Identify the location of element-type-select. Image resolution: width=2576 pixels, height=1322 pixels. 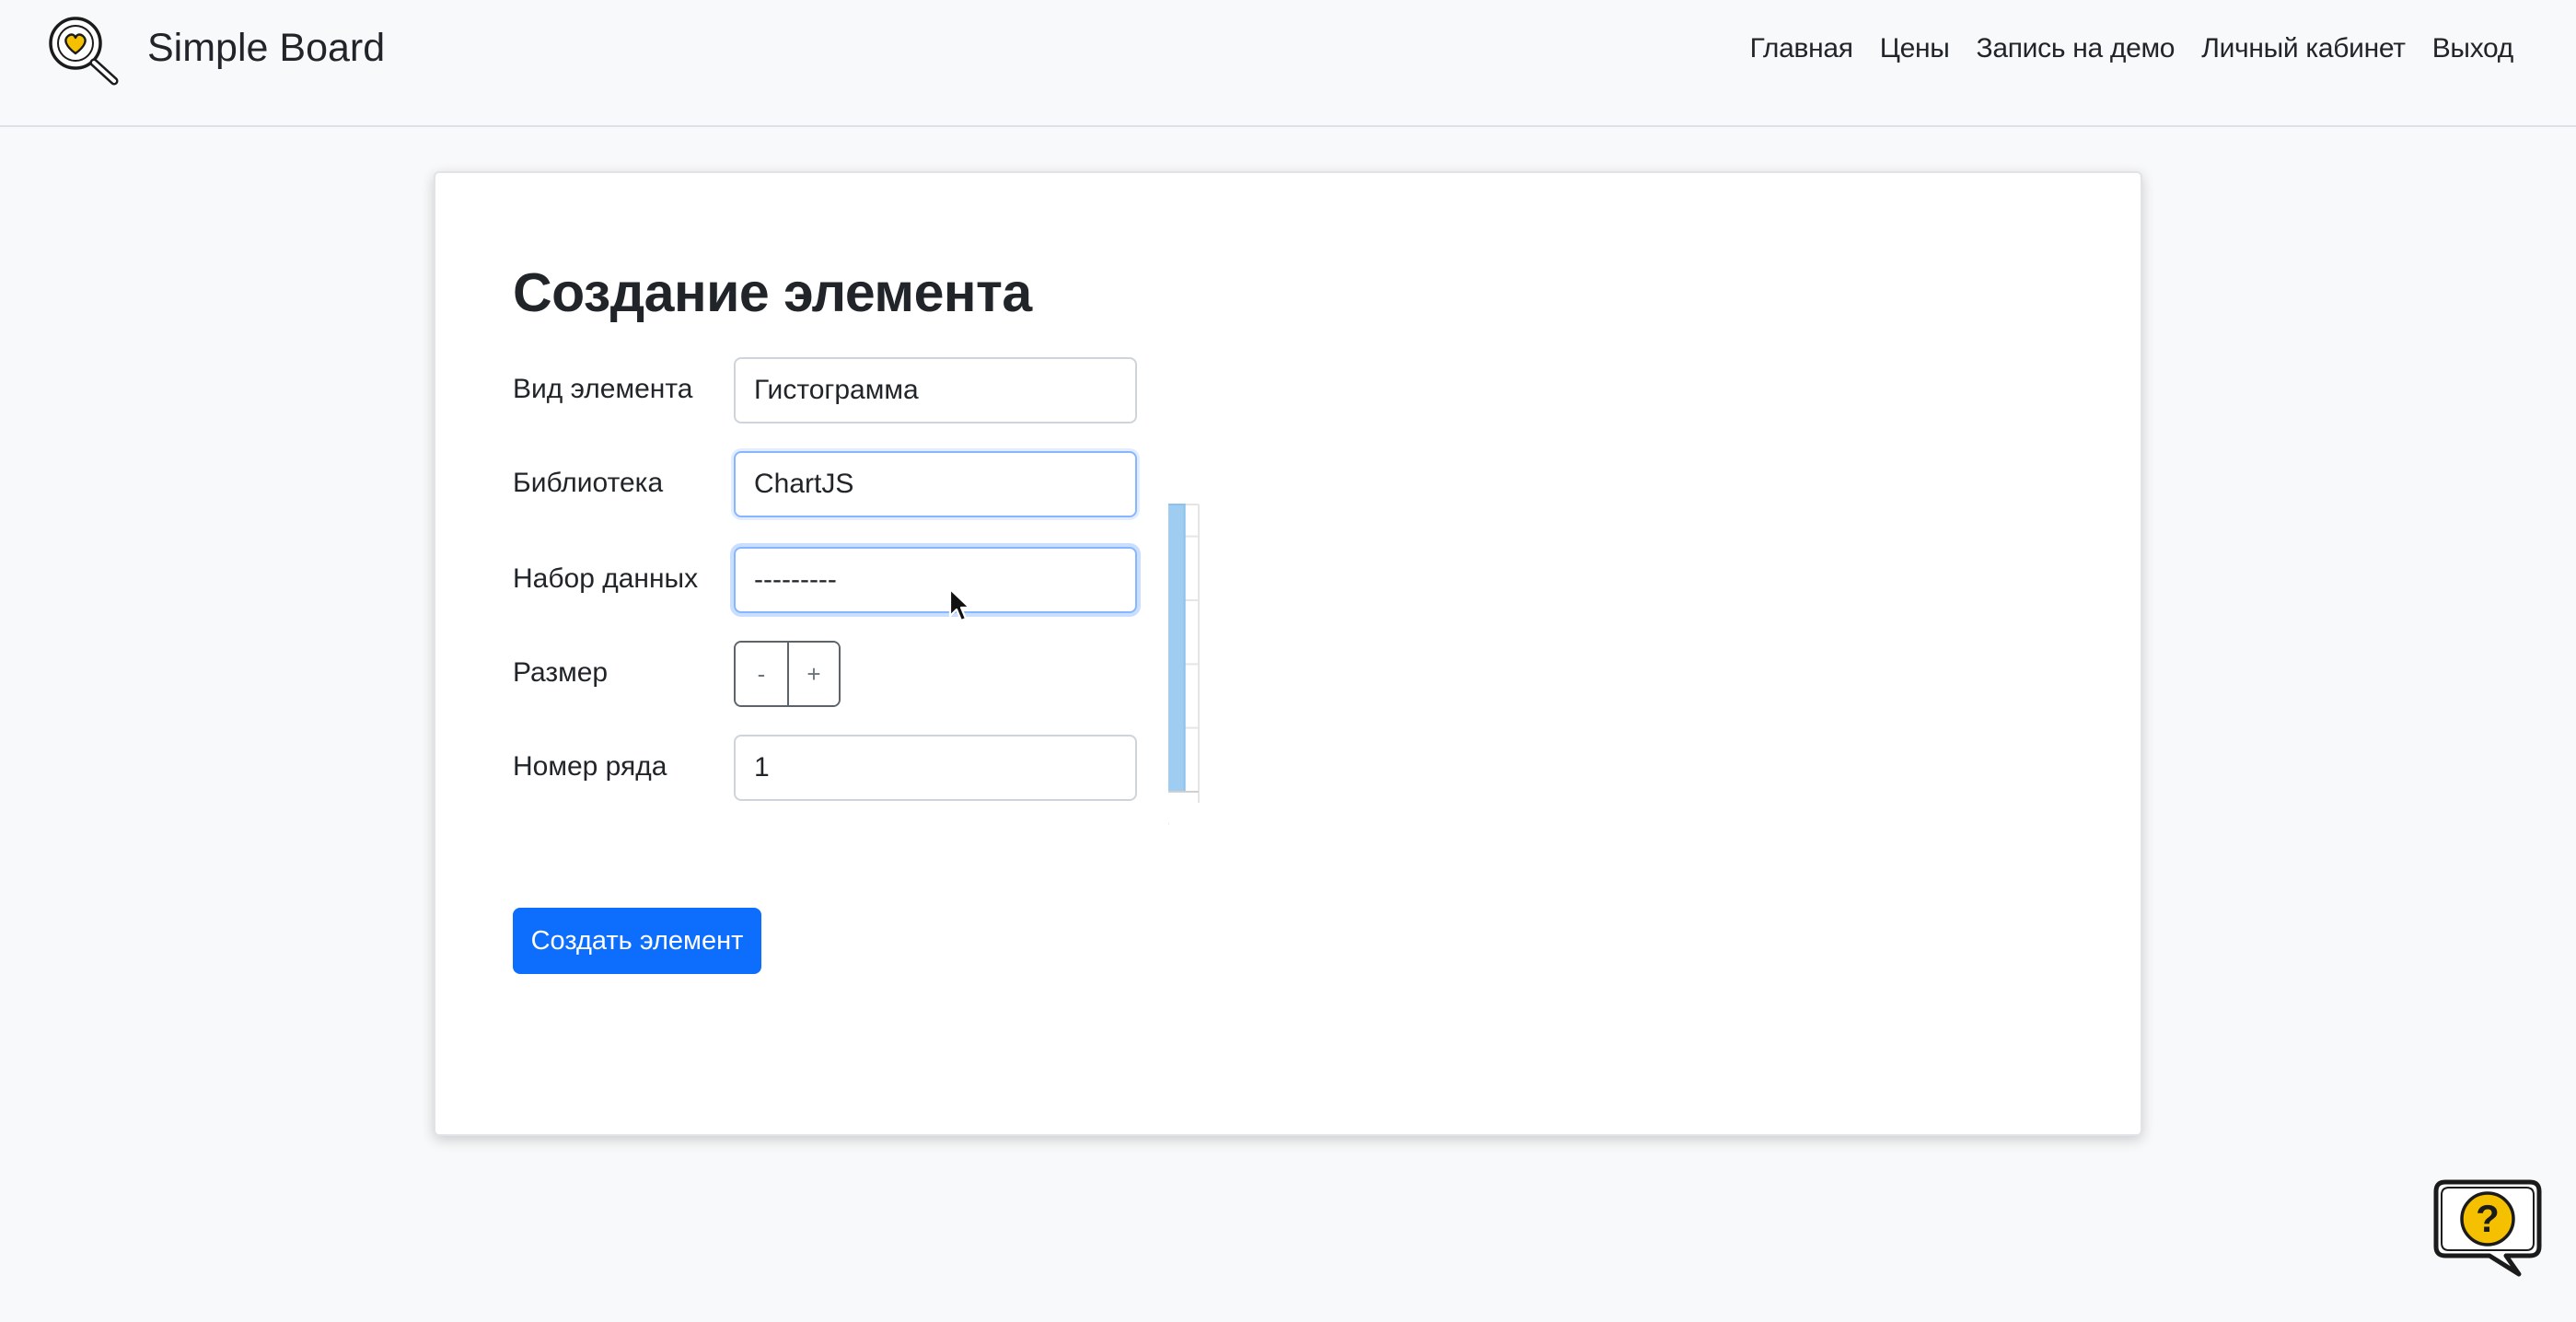
(935, 390).